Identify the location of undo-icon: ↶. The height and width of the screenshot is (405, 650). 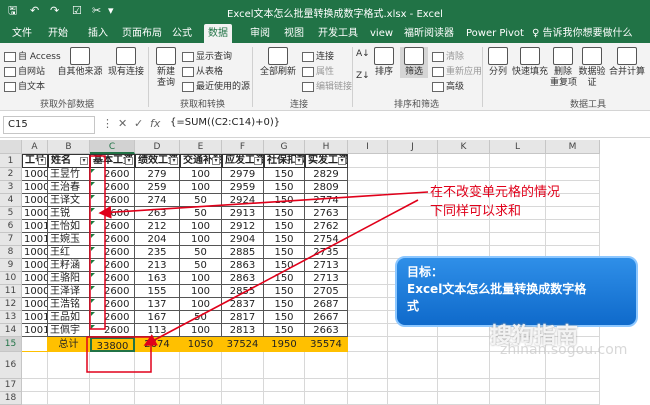
(34, 11).